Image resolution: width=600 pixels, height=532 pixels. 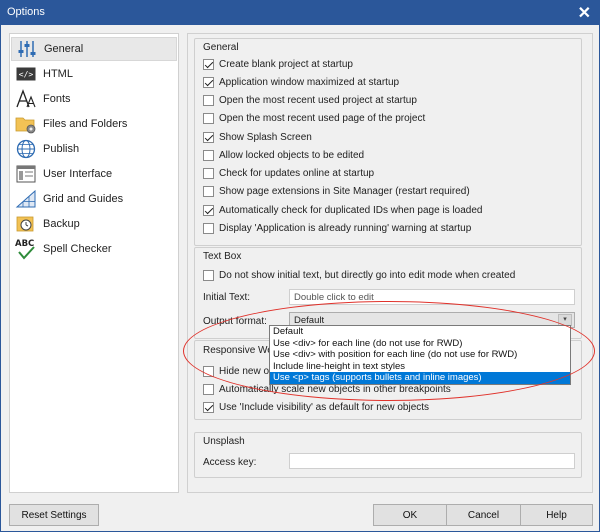 What do you see at coordinates (432, 297) in the screenshot?
I see `initial-text-input: Double click to edit` at bounding box center [432, 297].